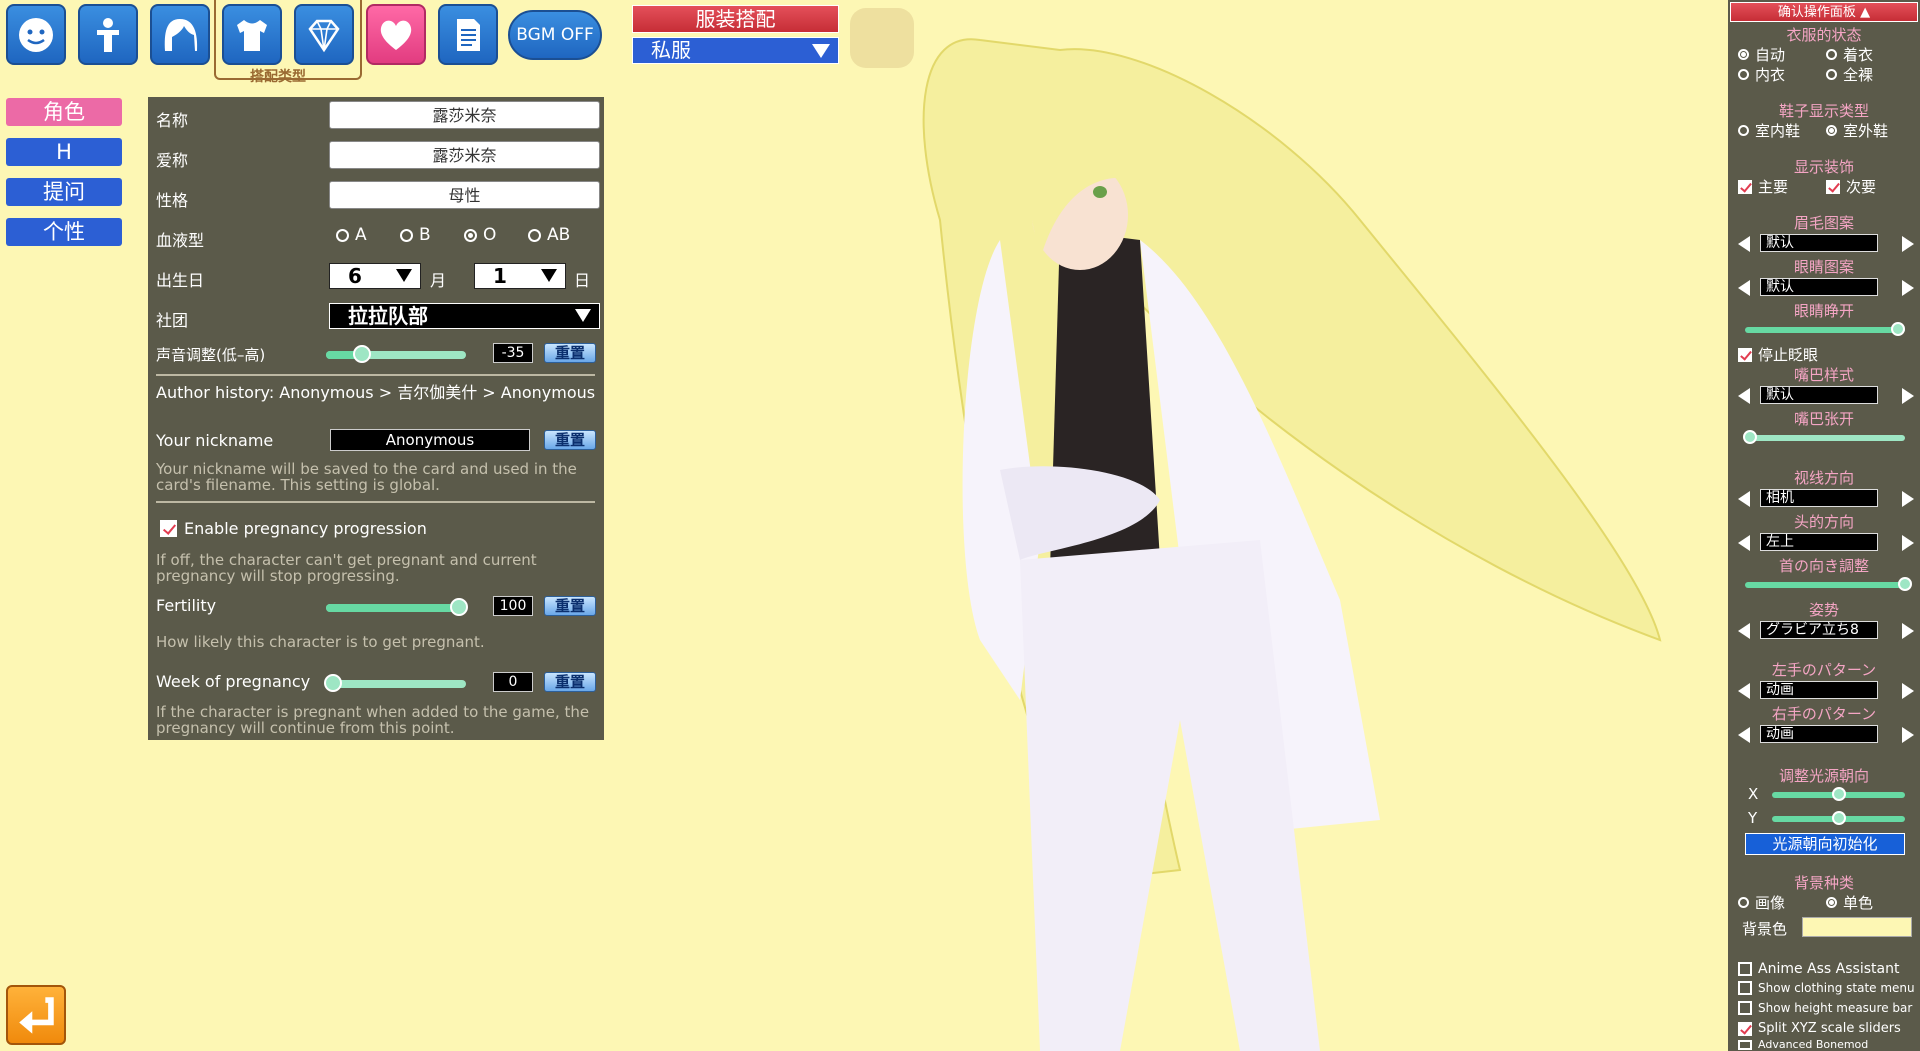 Image resolution: width=1920 pixels, height=1051 pixels. I want to click on pregnancy-week-value: 0, so click(513, 682).